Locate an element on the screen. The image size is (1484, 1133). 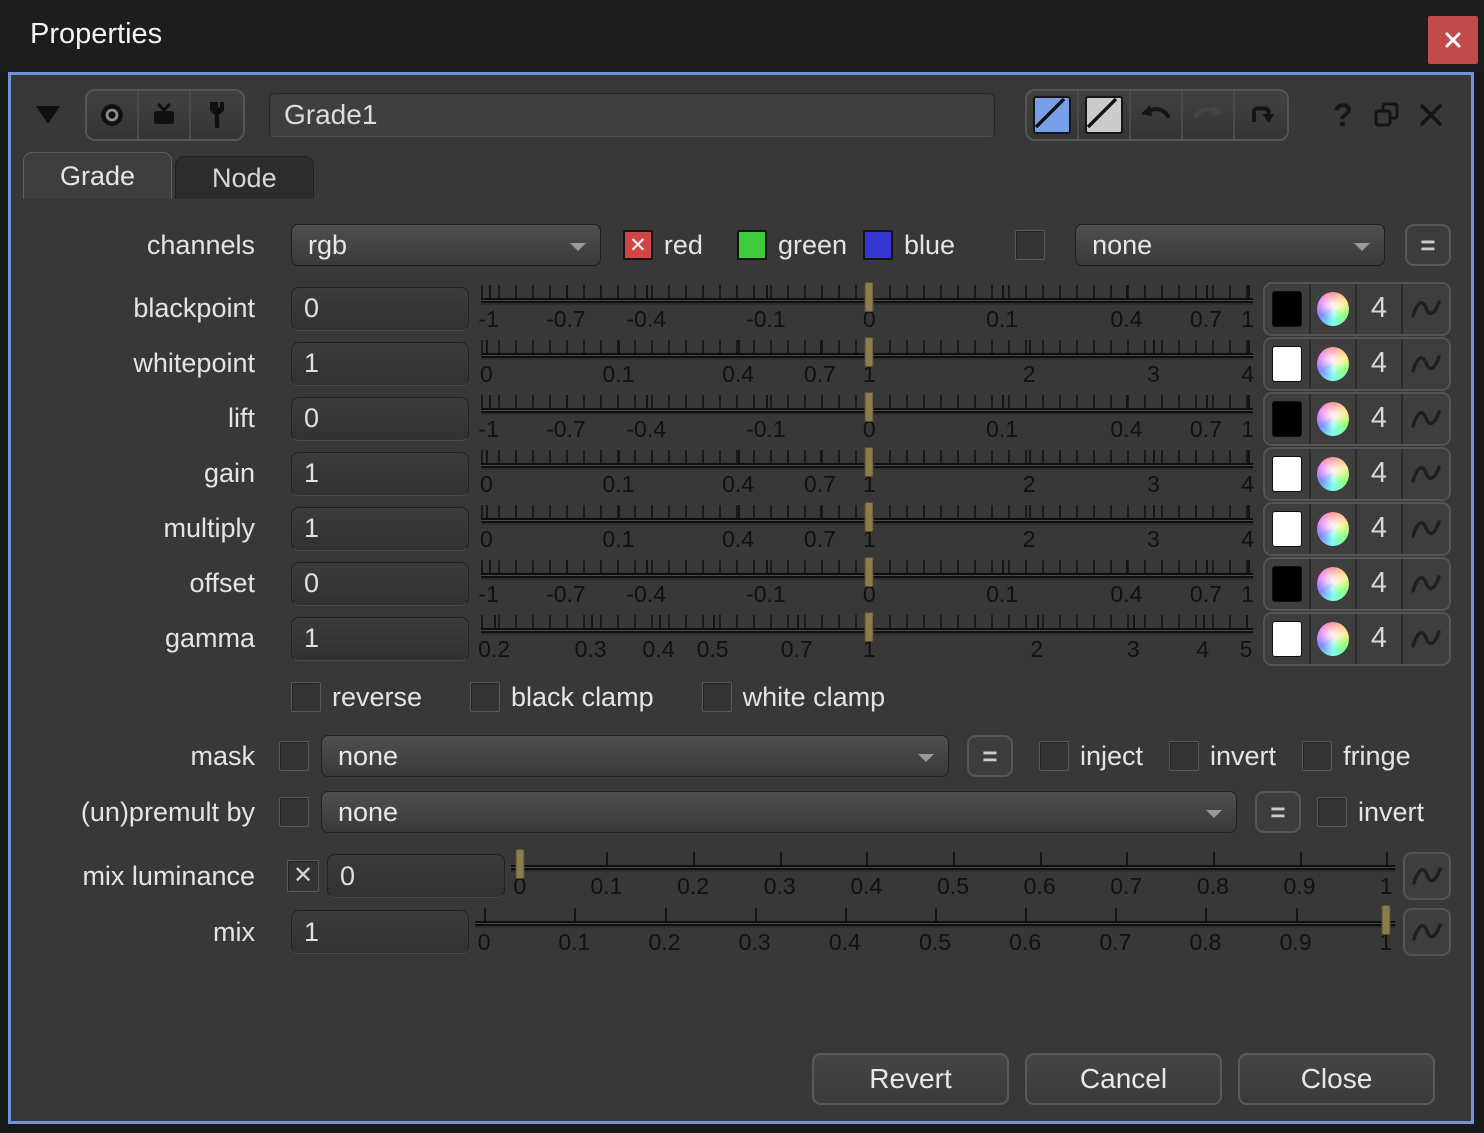
close-panel-button is located at coordinates (1431, 115).